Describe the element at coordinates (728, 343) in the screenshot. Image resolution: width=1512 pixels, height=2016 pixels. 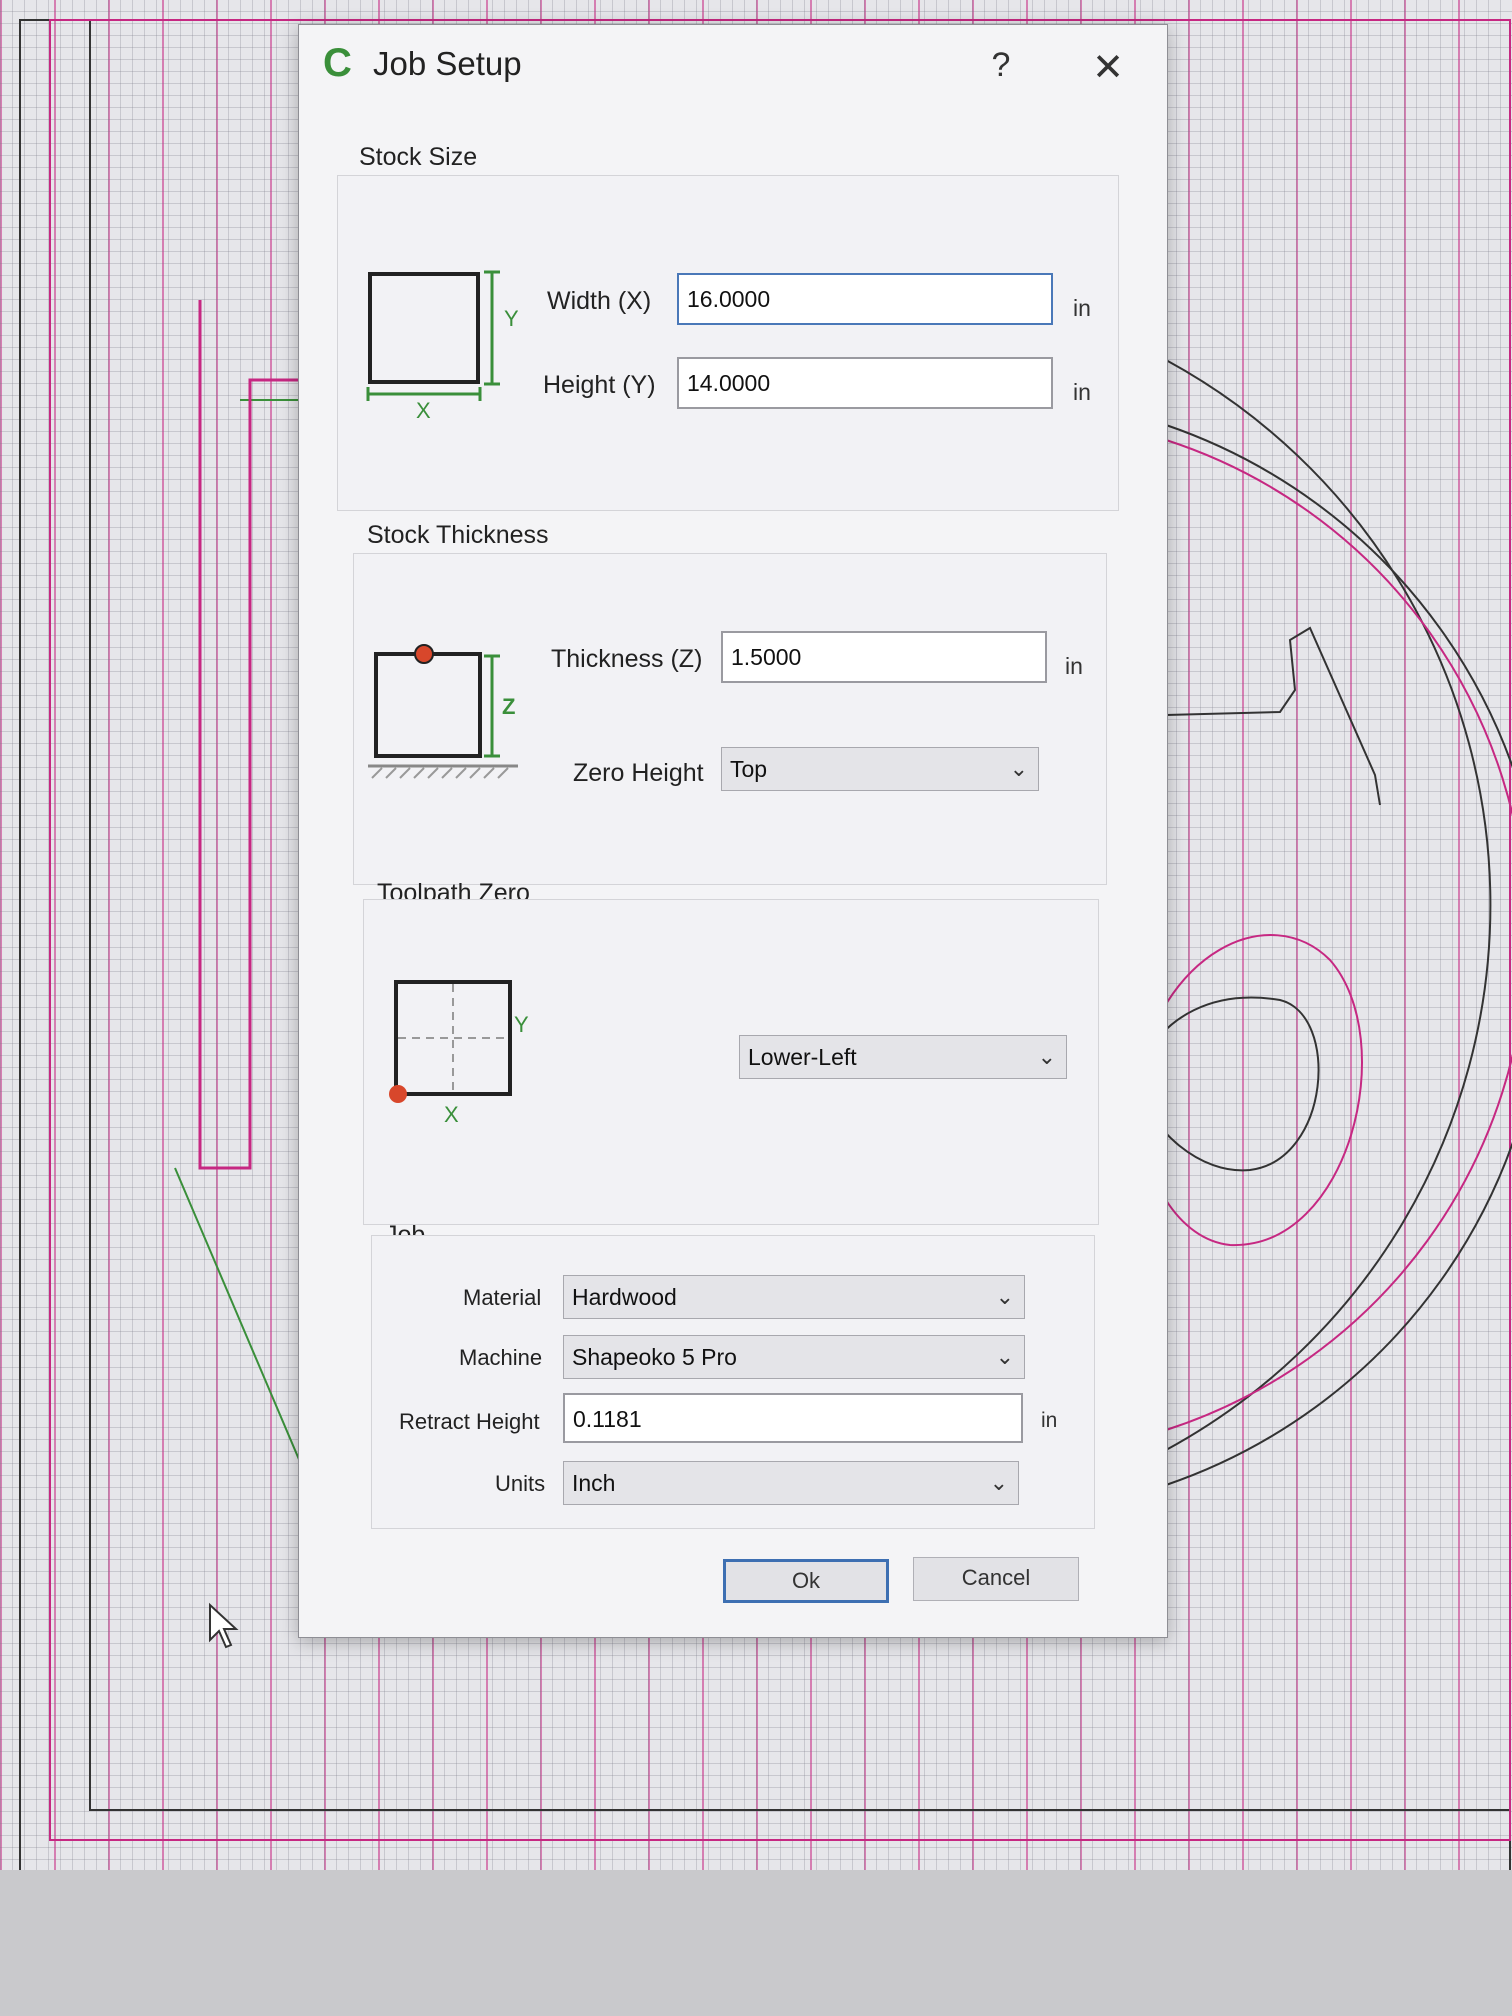
I see `stock-size-group: Y X` at that location.